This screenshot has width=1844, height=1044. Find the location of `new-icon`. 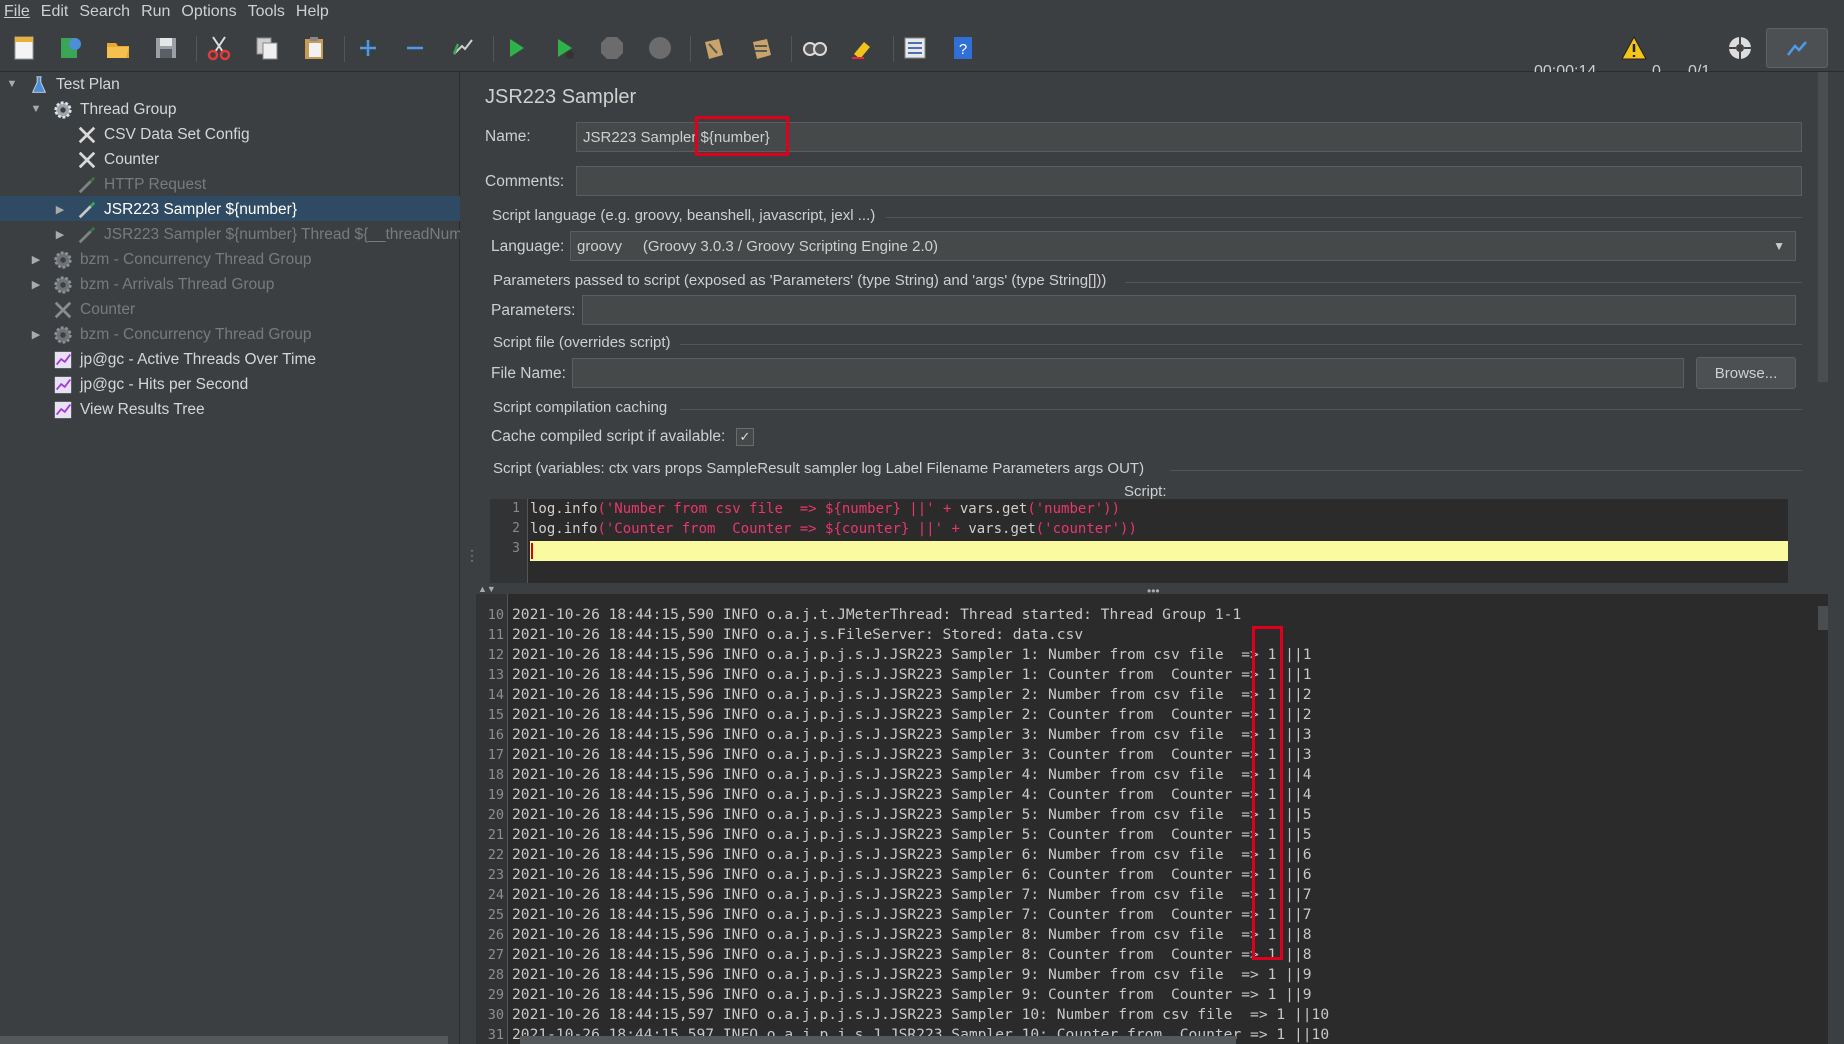

new-icon is located at coordinates (24, 48).